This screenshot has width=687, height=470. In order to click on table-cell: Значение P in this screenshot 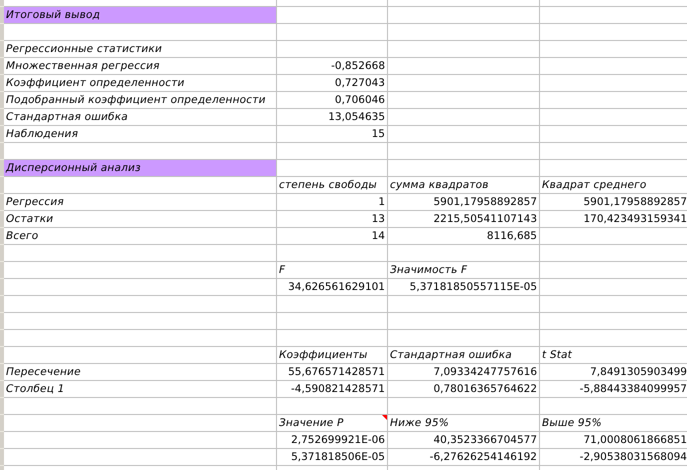, I will do `click(332, 423)`.